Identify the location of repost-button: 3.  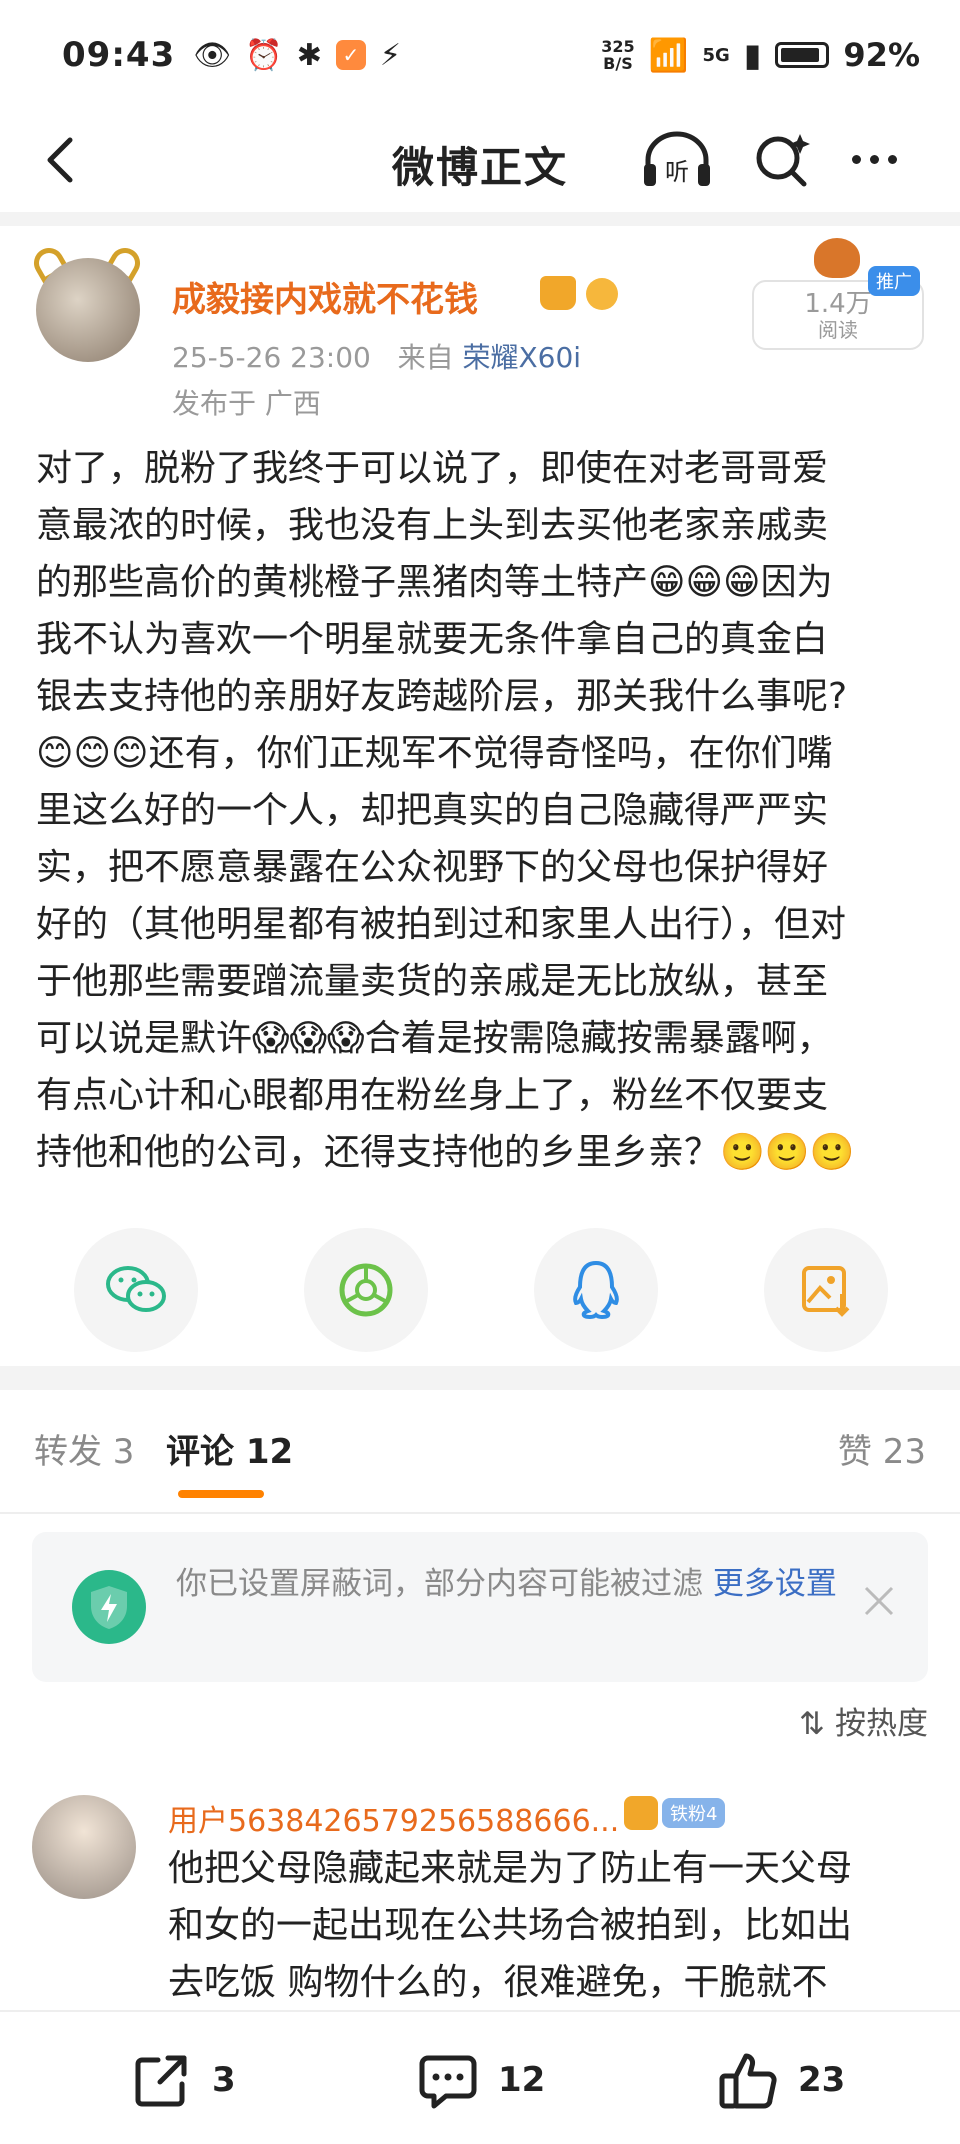
(183, 2080).